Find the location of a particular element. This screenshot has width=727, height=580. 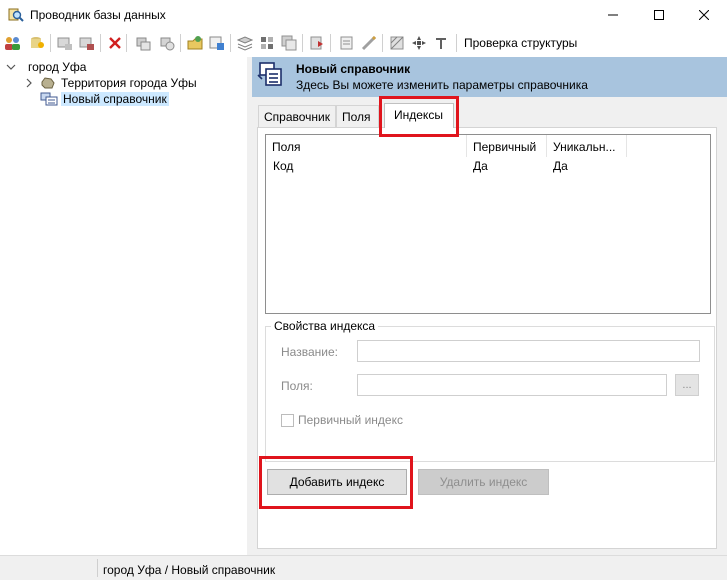

tree-root: город Уфа is located at coordinates (47, 67).